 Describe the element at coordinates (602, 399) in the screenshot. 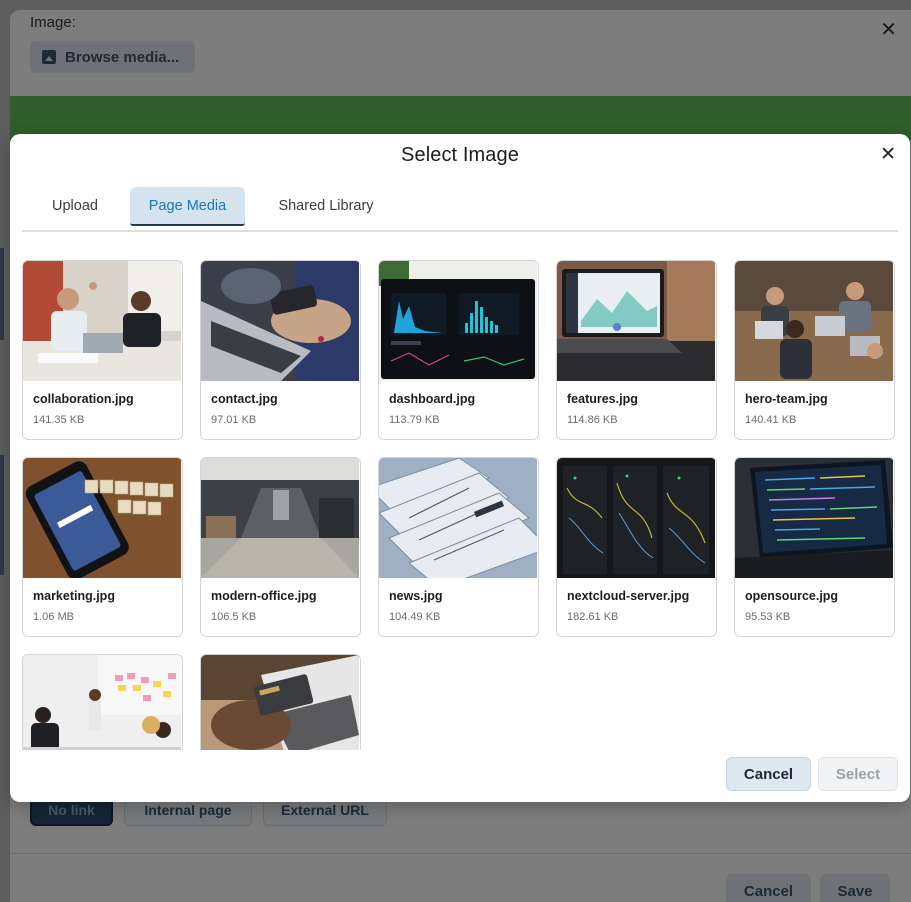

I see `file-name: features.jpg` at that location.